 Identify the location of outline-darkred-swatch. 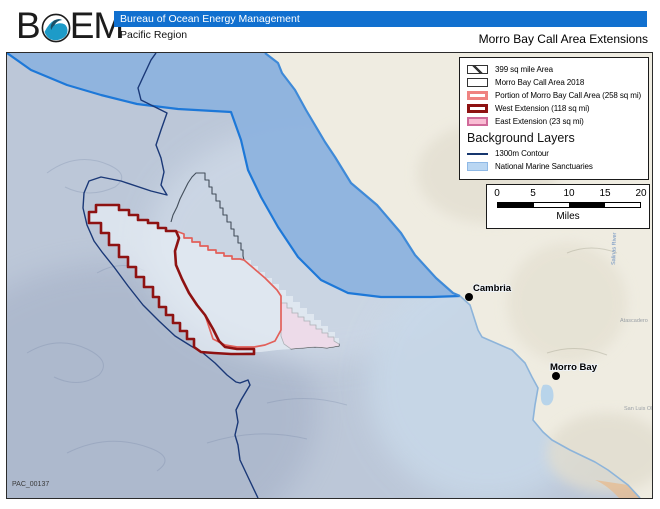
(477, 108).